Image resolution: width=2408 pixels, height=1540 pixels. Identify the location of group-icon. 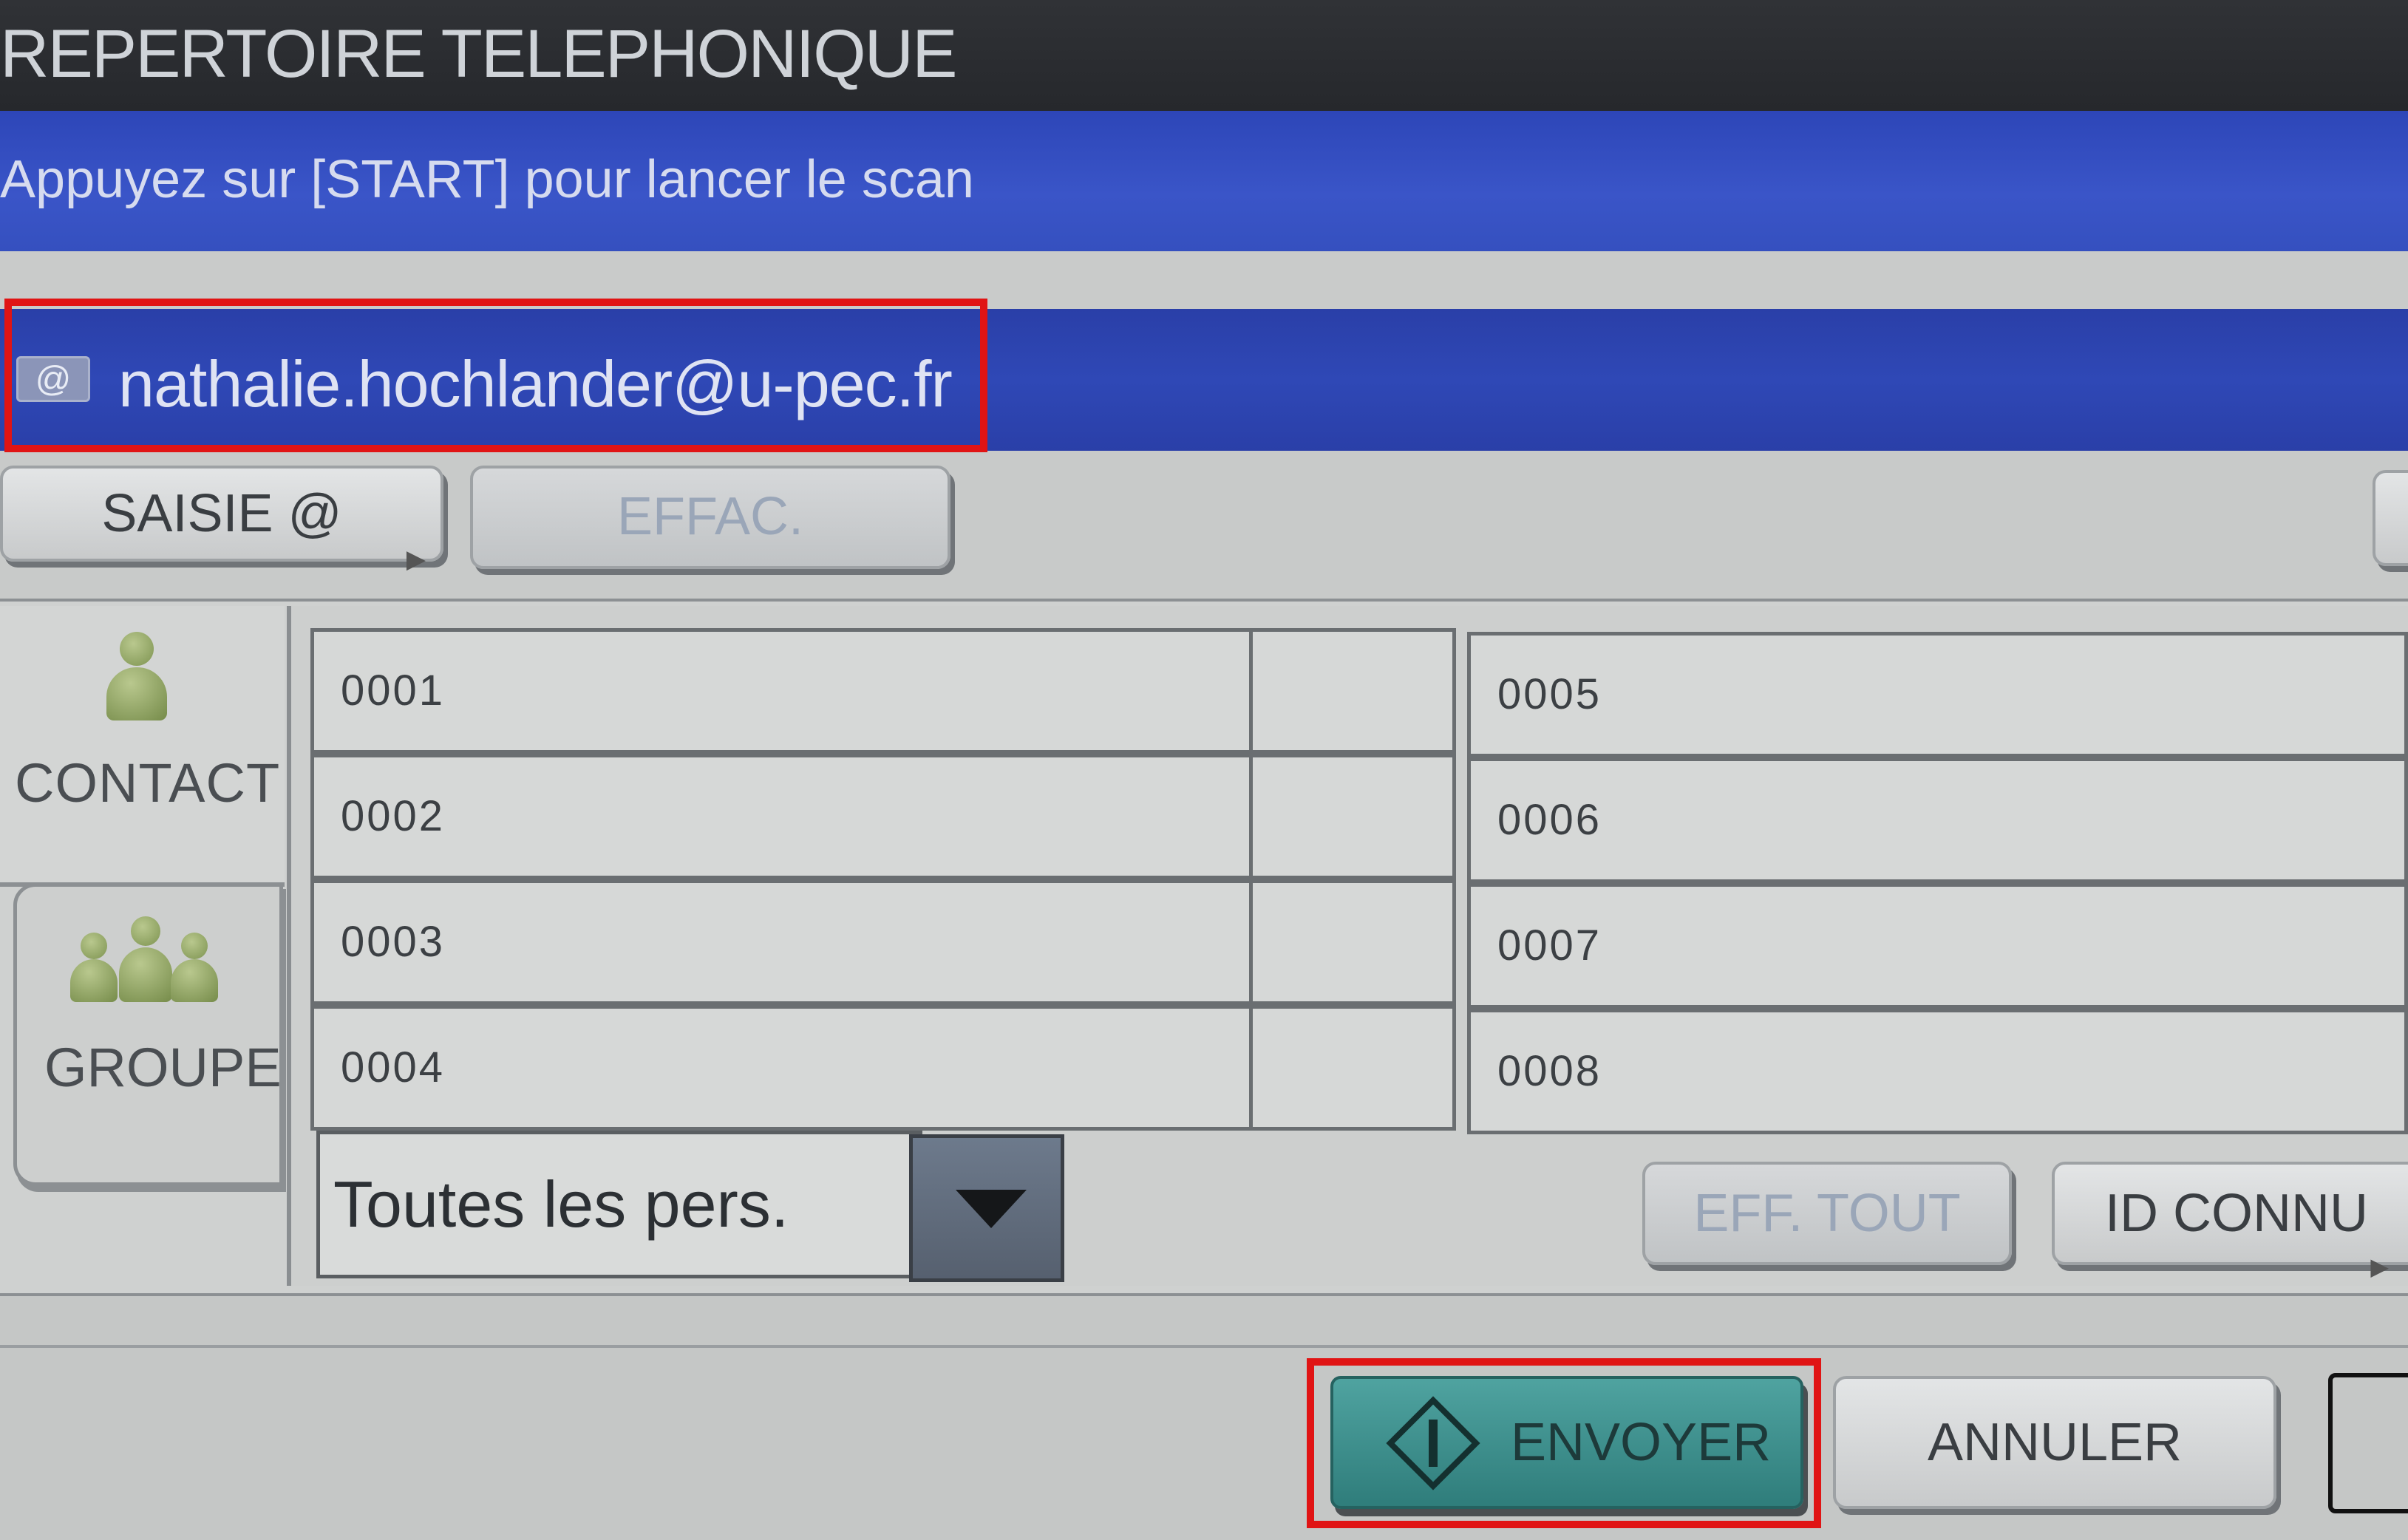
(144, 960).